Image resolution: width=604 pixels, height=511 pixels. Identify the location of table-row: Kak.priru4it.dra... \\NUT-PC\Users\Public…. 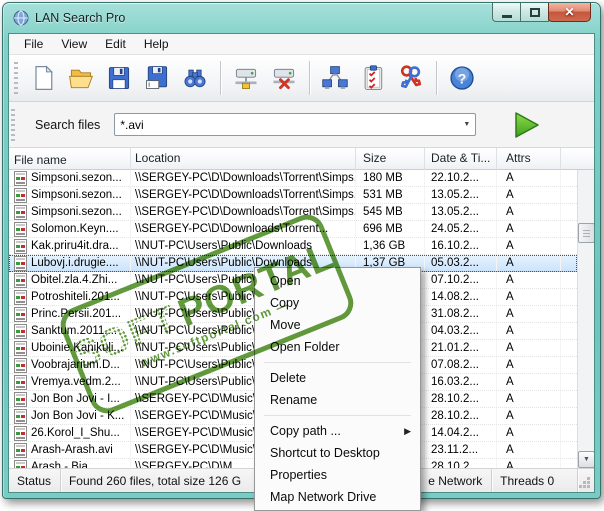
(293, 246).